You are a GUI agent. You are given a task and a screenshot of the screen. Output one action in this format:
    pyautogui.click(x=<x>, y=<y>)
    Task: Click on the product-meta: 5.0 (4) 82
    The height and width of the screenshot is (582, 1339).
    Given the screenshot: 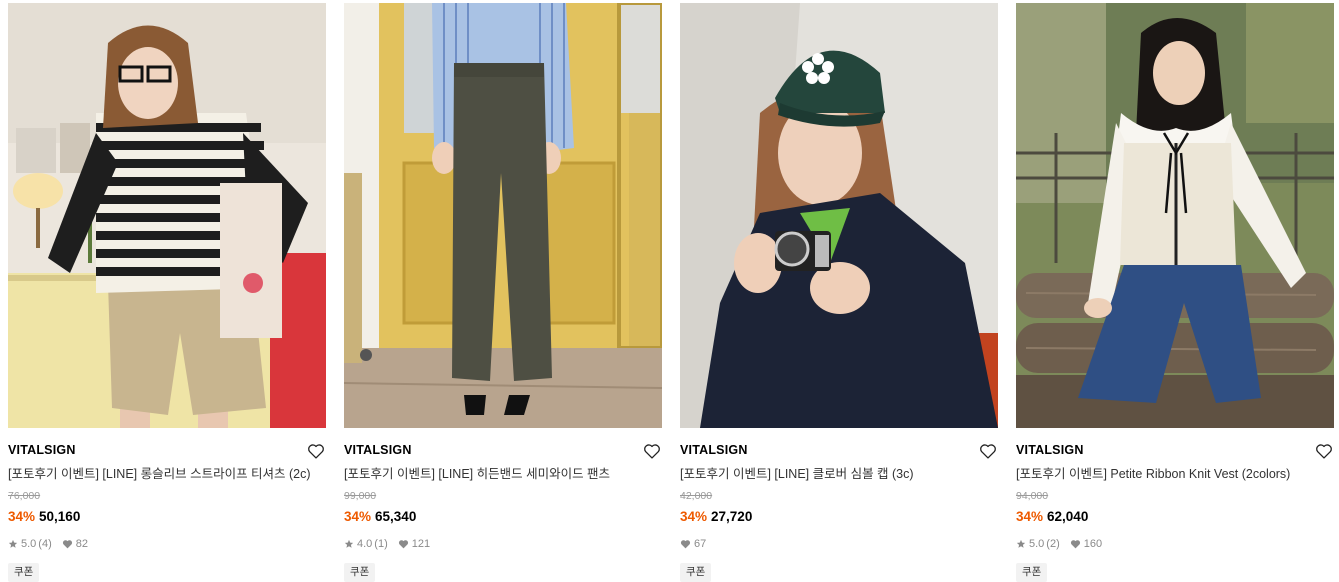 What is the action you would take?
    pyautogui.click(x=167, y=544)
    